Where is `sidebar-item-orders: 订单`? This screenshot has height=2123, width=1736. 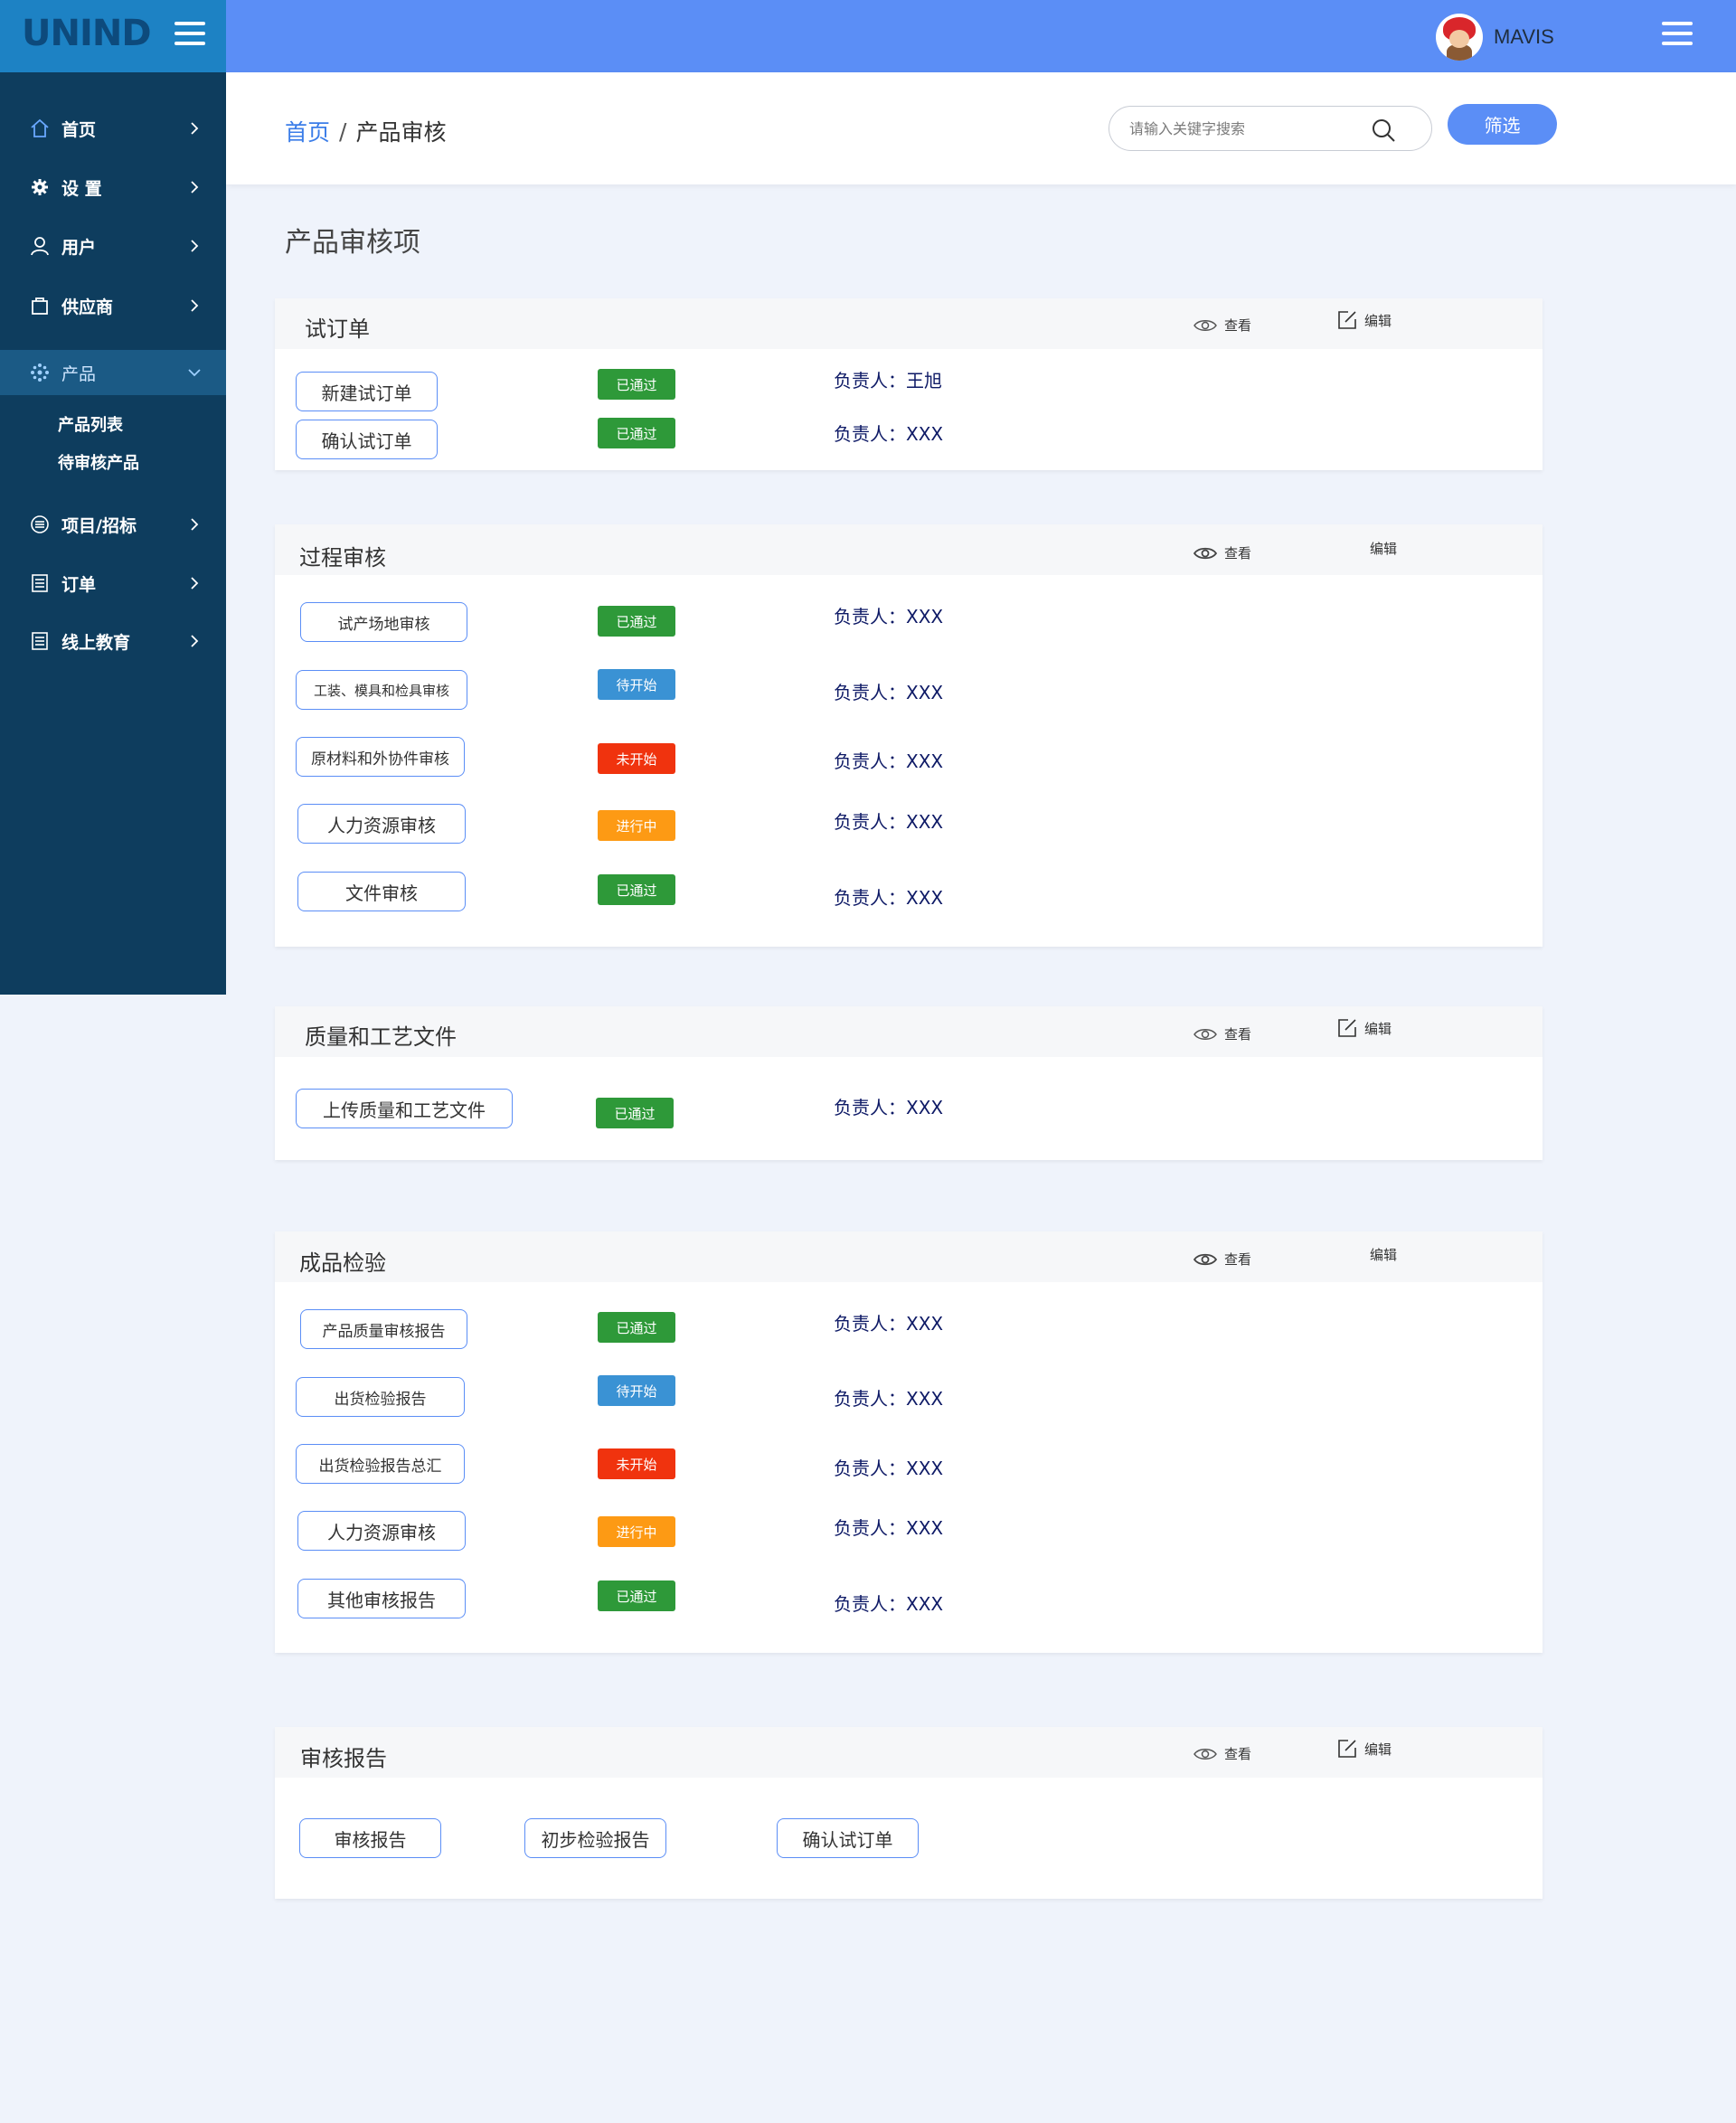
sidebar-item-orders: 订单 is located at coordinates (113, 583).